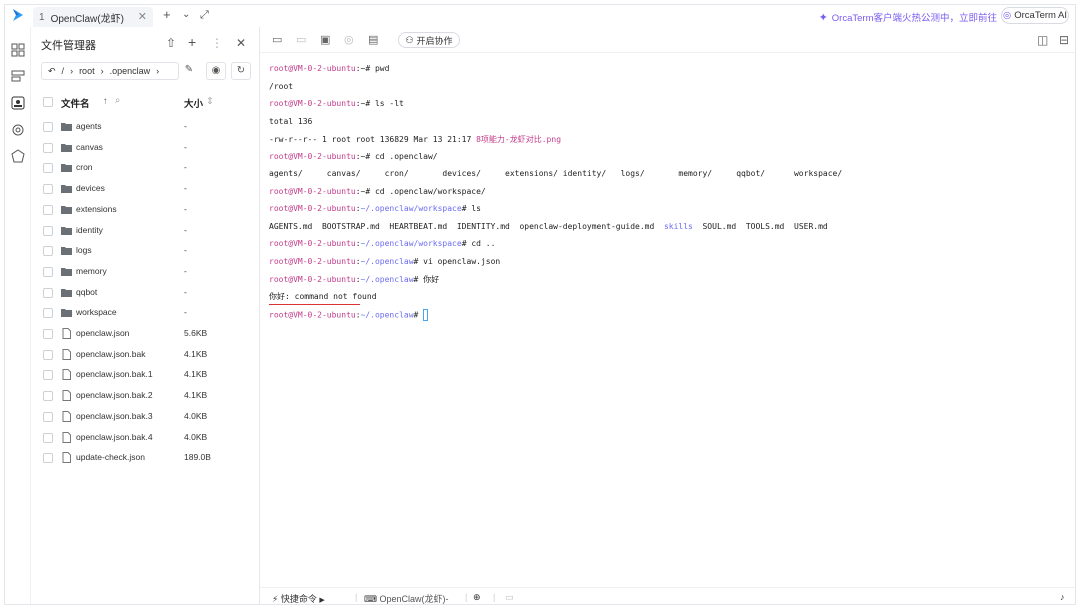  What do you see at coordinates (117, 100) in the screenshot?
I see `search-icon: ⌕` at bounding box center [117, 100].